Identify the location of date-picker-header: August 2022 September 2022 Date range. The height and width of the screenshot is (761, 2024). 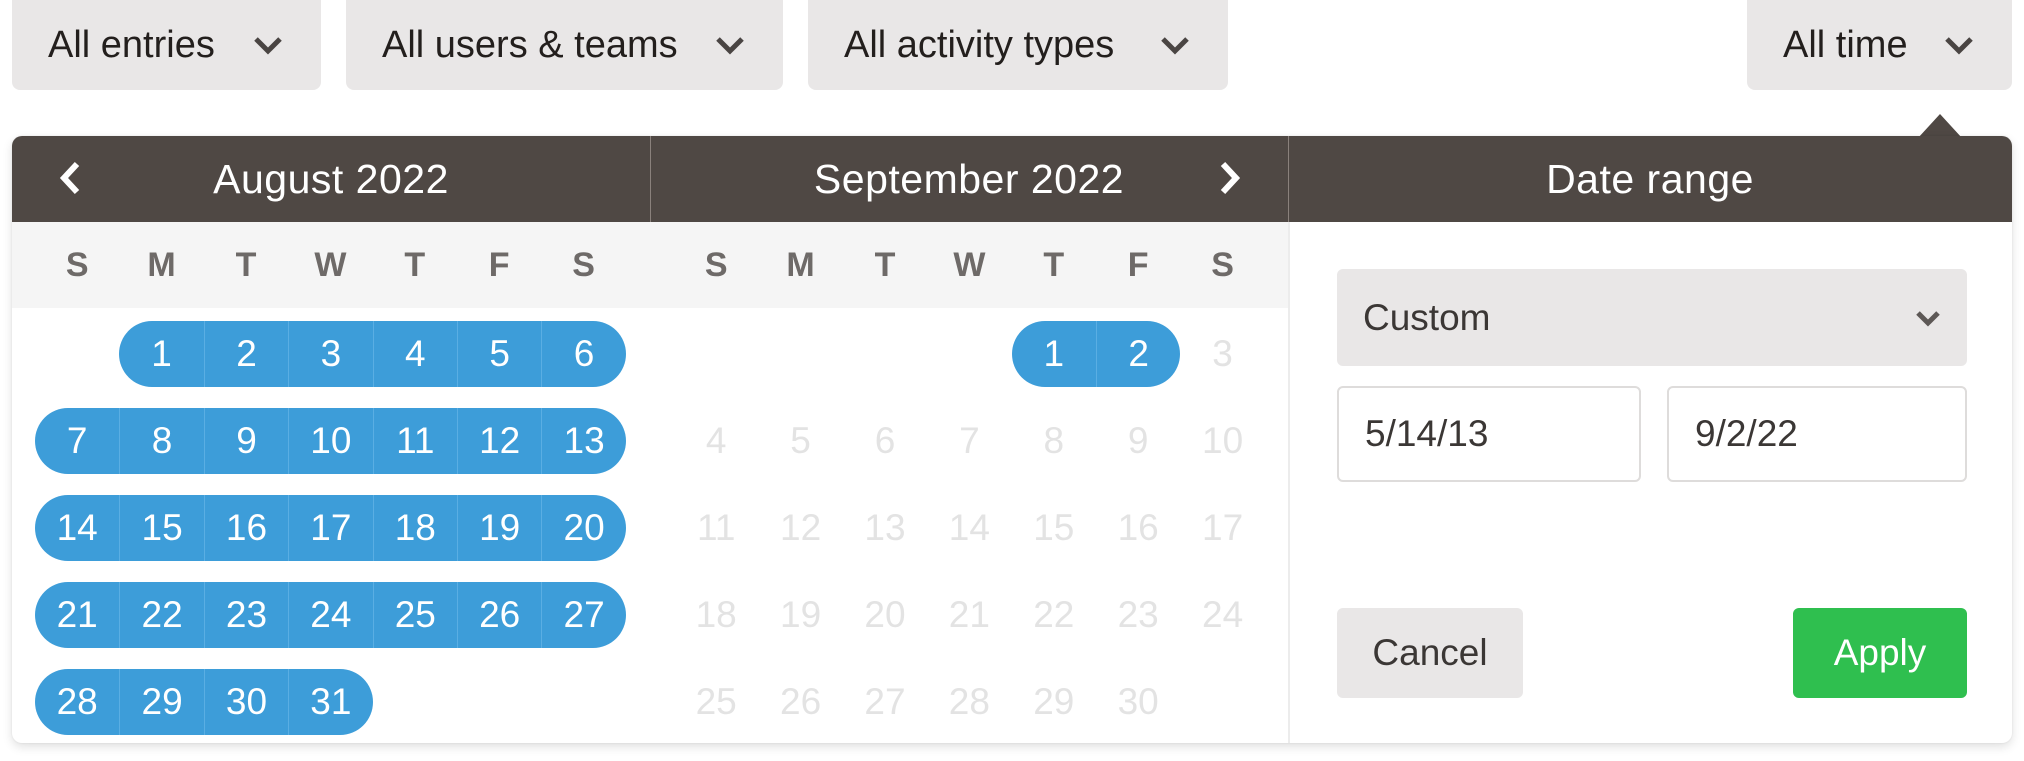
(1012, 179).